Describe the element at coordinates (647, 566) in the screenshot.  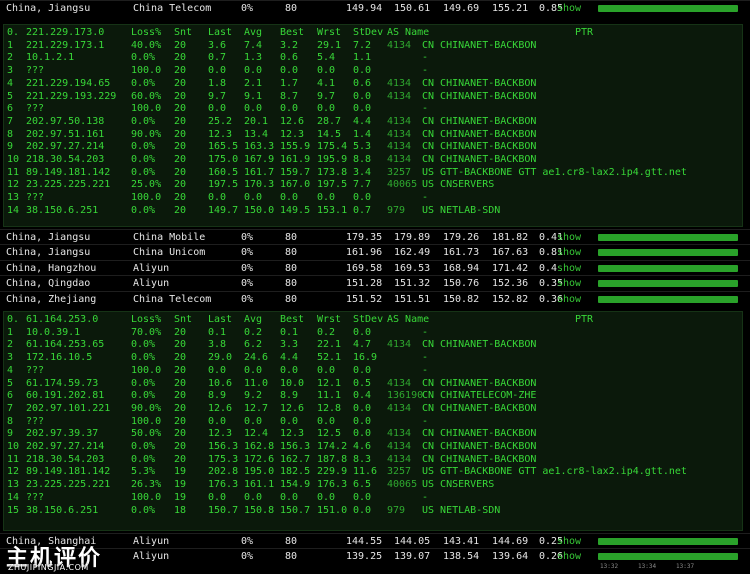
I see `time-tick: 13:34` at that location.